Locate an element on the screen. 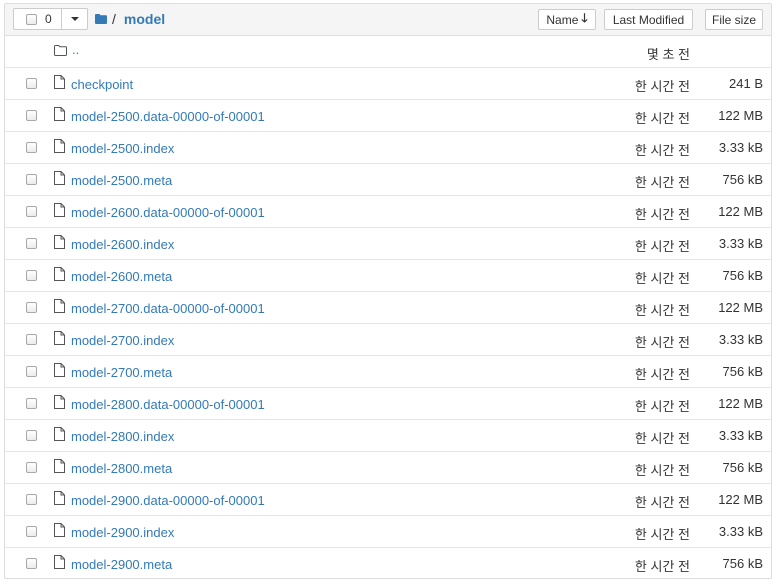 This screenshot has height=584, width=781. file-list-header: 0 / model Name 🡓 Last Modified File size is located at coordinates (388, 20).